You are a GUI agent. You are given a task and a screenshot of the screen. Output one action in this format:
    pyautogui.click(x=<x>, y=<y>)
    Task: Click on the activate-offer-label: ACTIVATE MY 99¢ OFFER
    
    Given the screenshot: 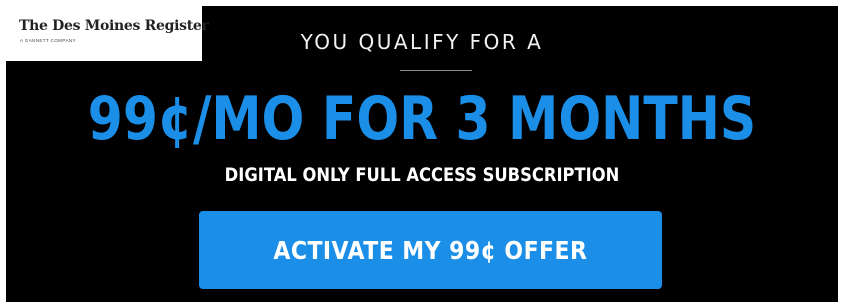 What is the action you would take?
    pyautogui.click(x=430, y=250)
    